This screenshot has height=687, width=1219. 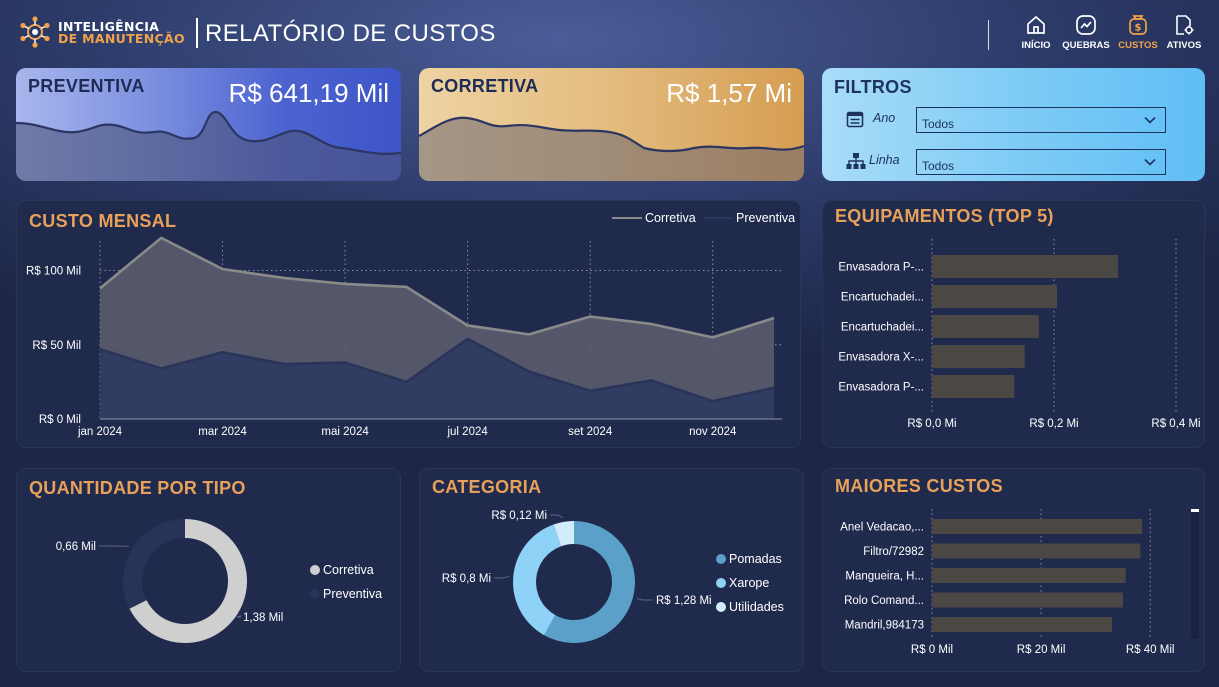 I want to click on x-tick-label: R$ 0 Mil, so click(x=932, y=650).